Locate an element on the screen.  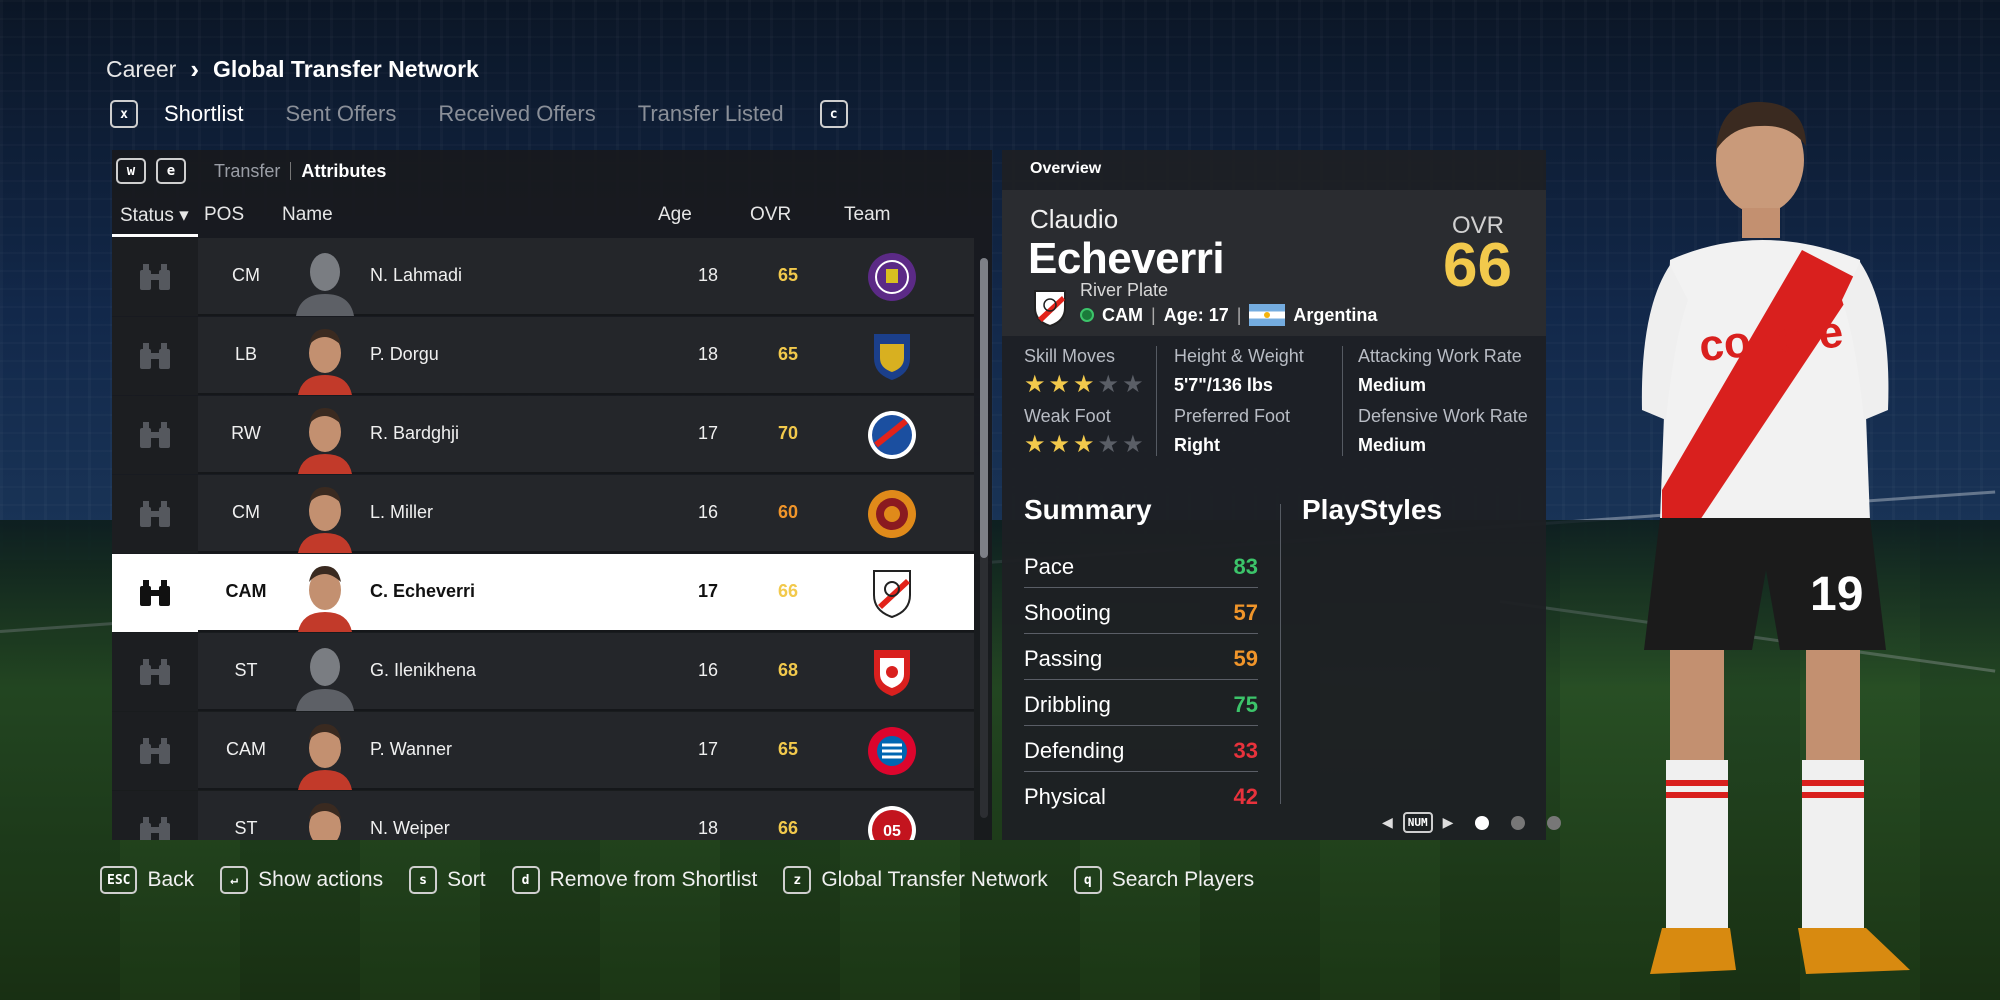
table-row: ST N. Weiper 18 66 05 is located at coordinates (543, 815).